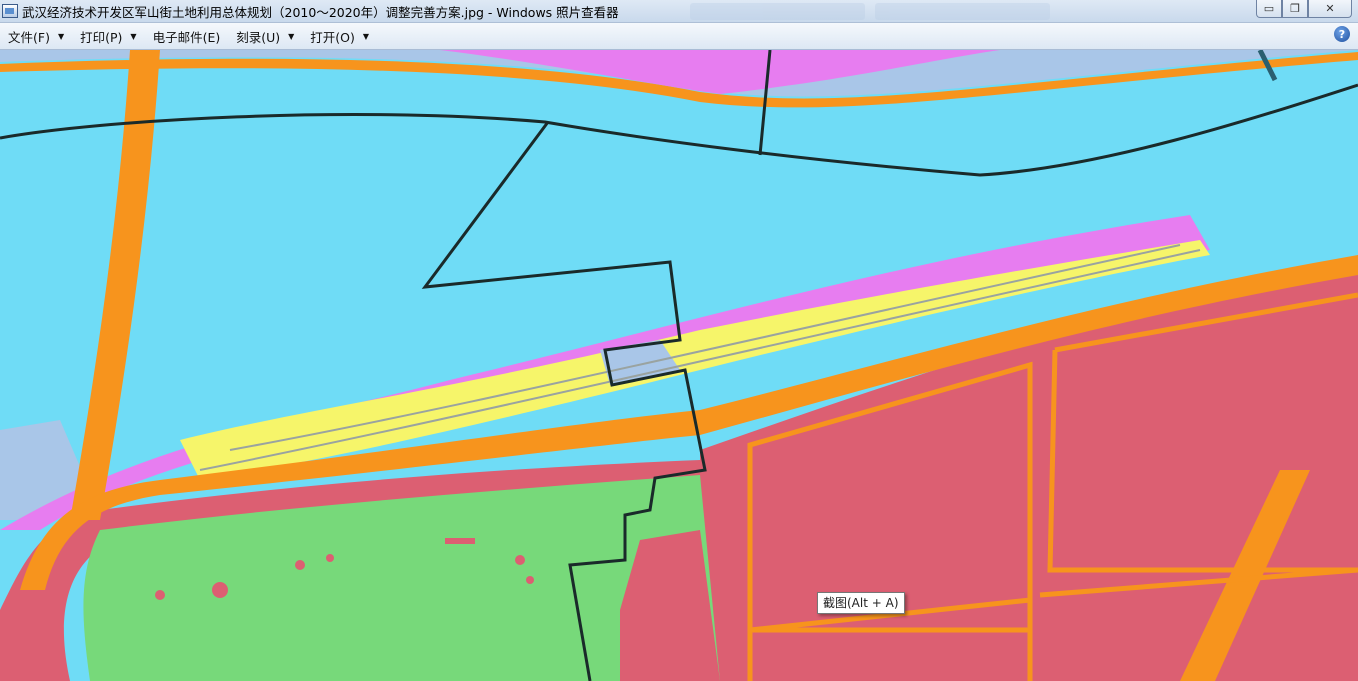 Image resolution: width=1358 pixels, height=681 pixels. I want to click on help-icon: ?, so click(1342, 34).